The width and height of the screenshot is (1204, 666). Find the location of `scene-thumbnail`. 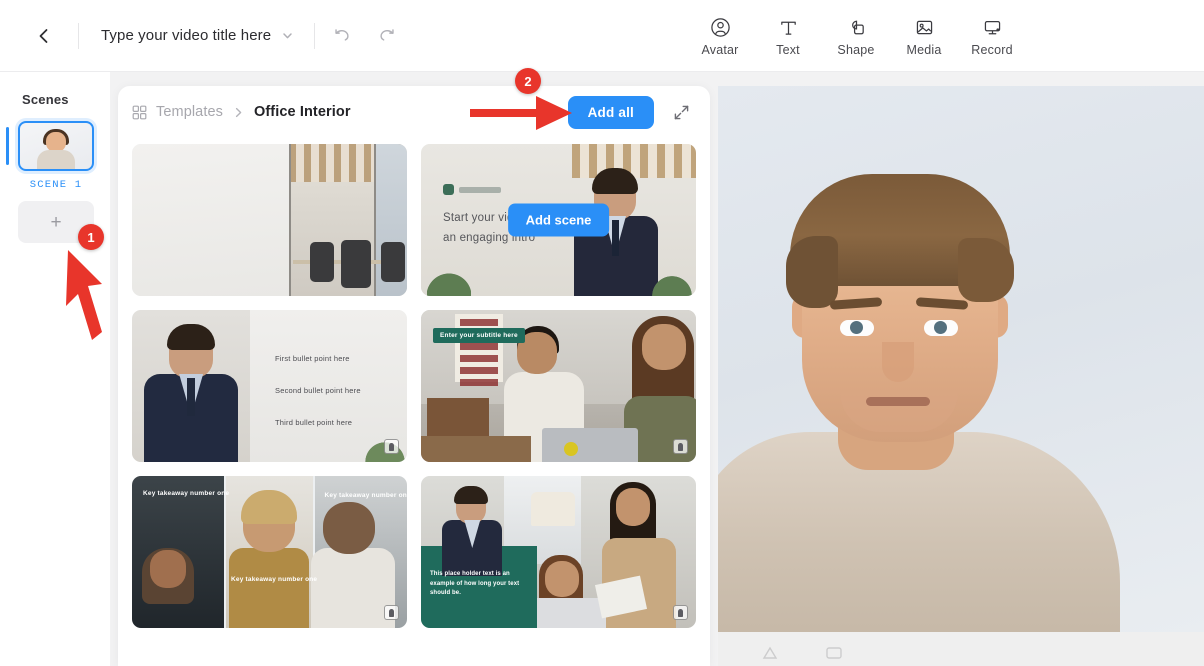

scene-thumbnail is located at coordinates (56, 146).